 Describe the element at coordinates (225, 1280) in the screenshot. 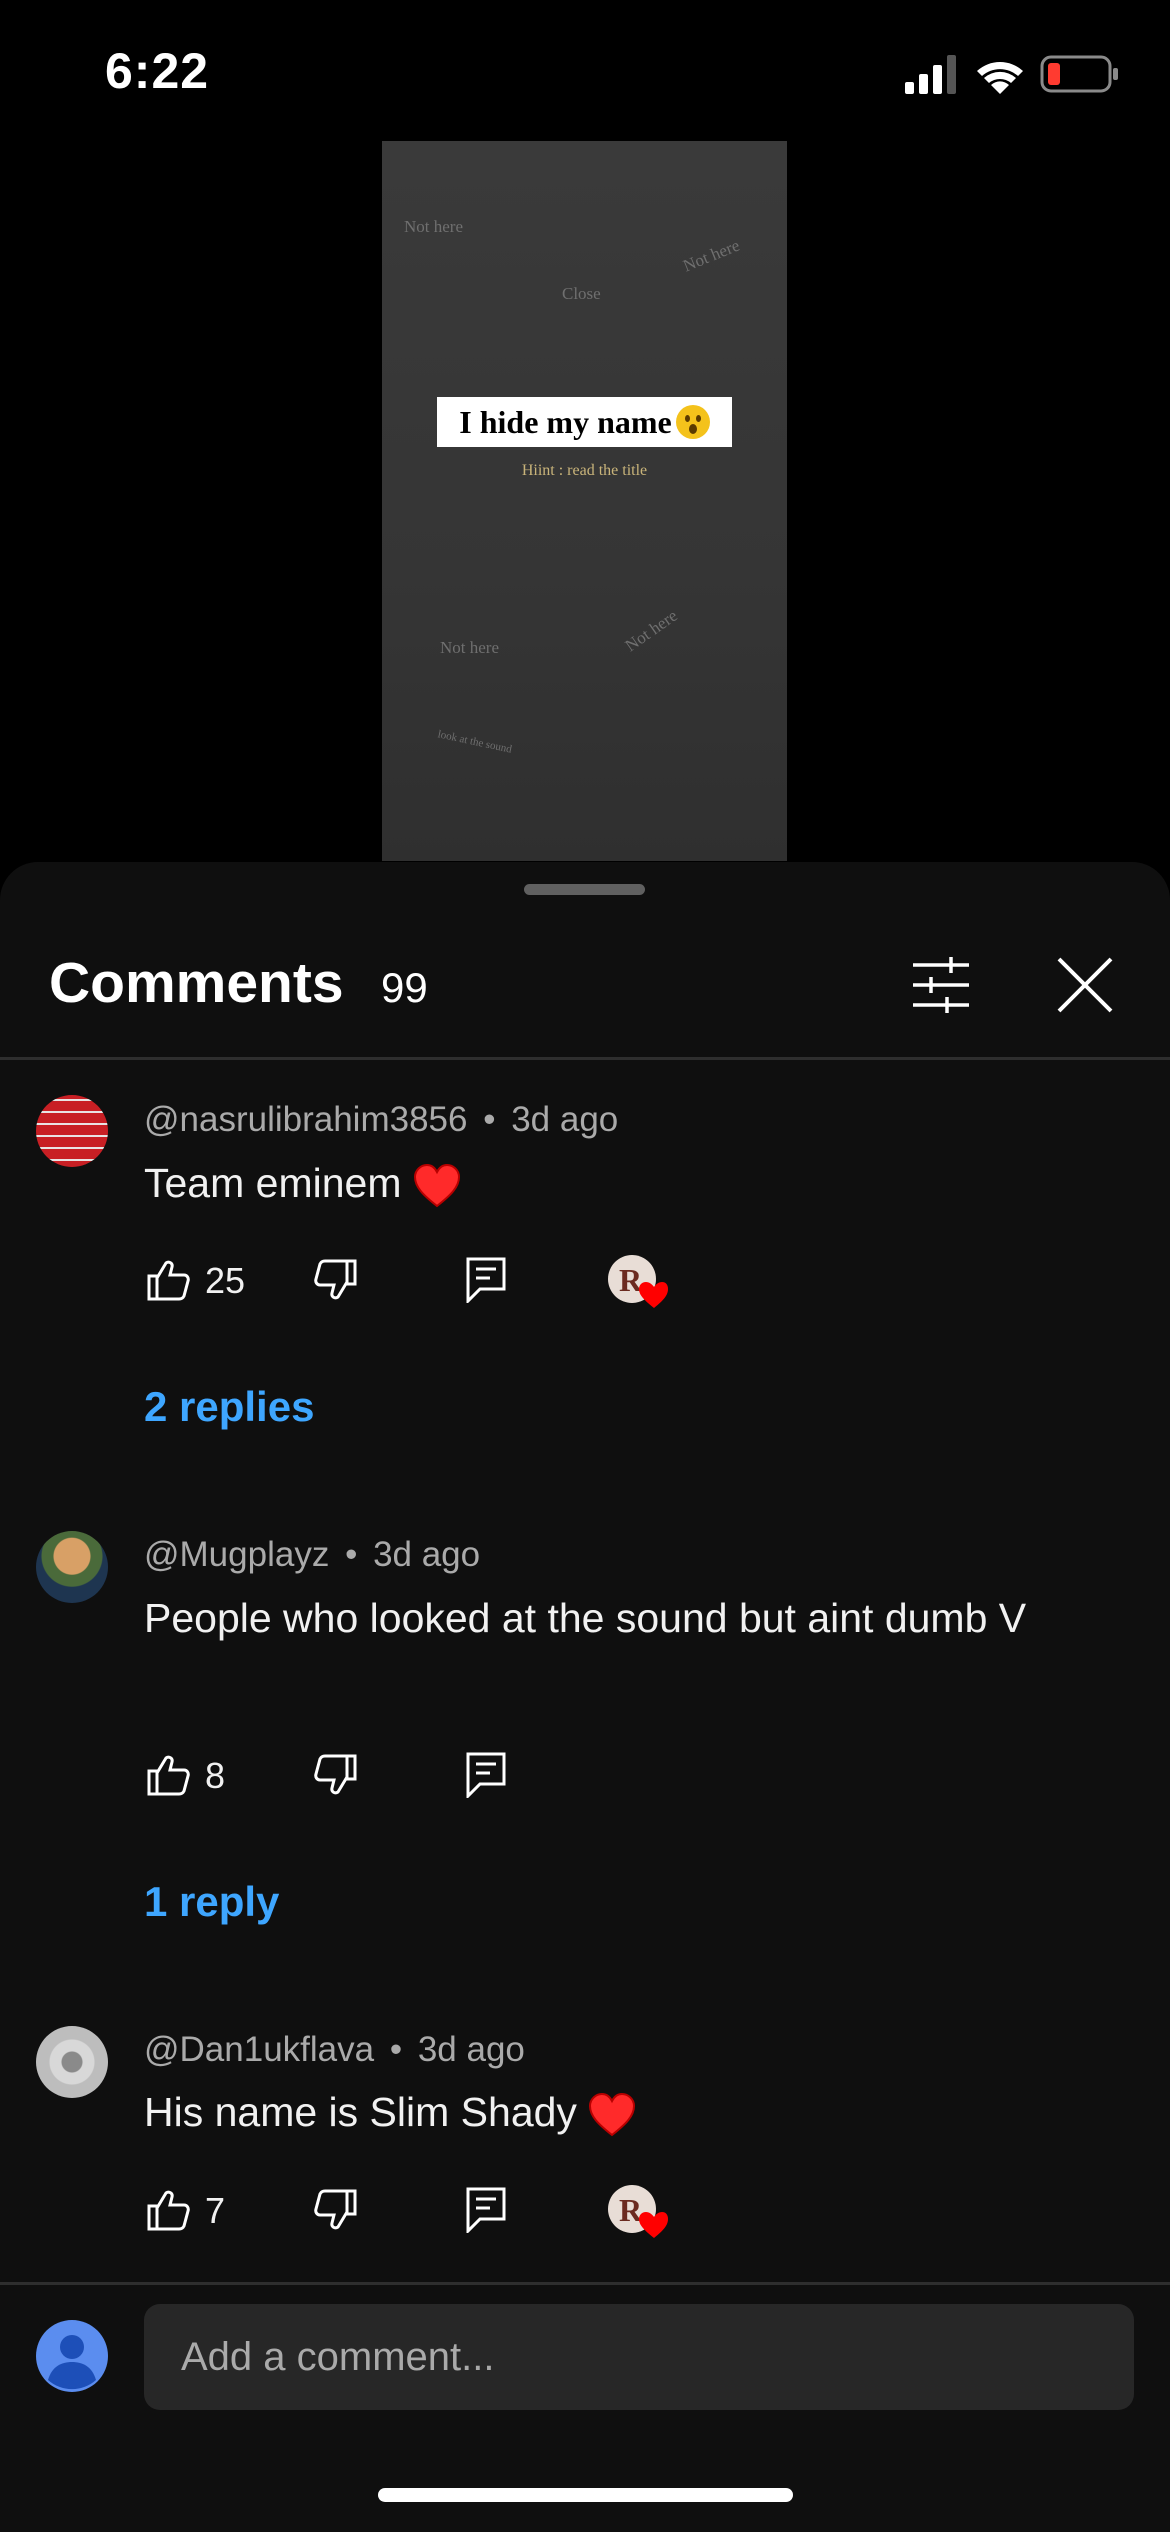

I see `like-count: 25` at that location.